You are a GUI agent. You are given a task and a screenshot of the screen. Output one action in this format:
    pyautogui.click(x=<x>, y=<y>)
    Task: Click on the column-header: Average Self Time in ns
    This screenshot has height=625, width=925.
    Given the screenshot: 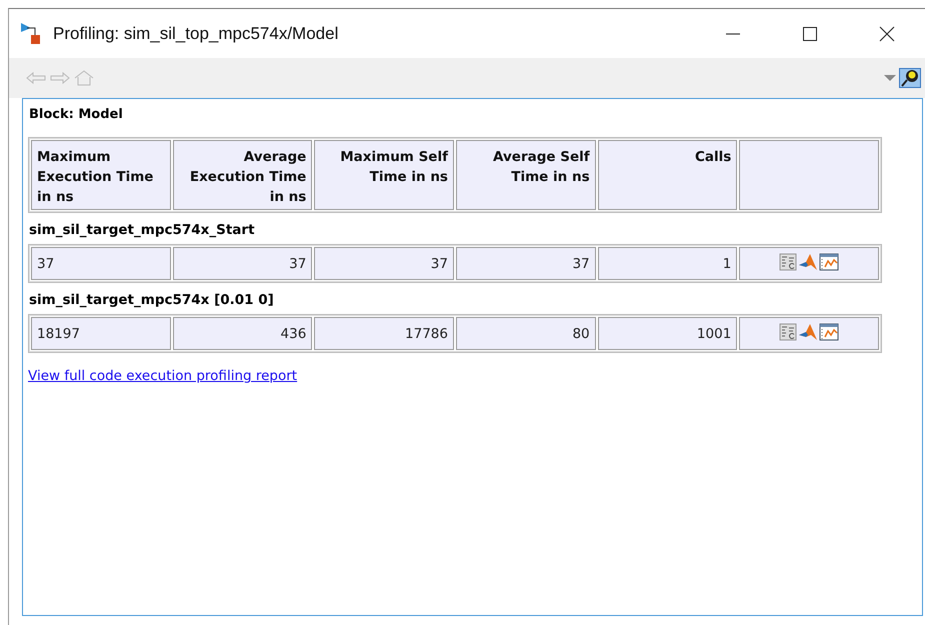 What is the action you would take?
    pyautogui.click(x=526, y=175)
    